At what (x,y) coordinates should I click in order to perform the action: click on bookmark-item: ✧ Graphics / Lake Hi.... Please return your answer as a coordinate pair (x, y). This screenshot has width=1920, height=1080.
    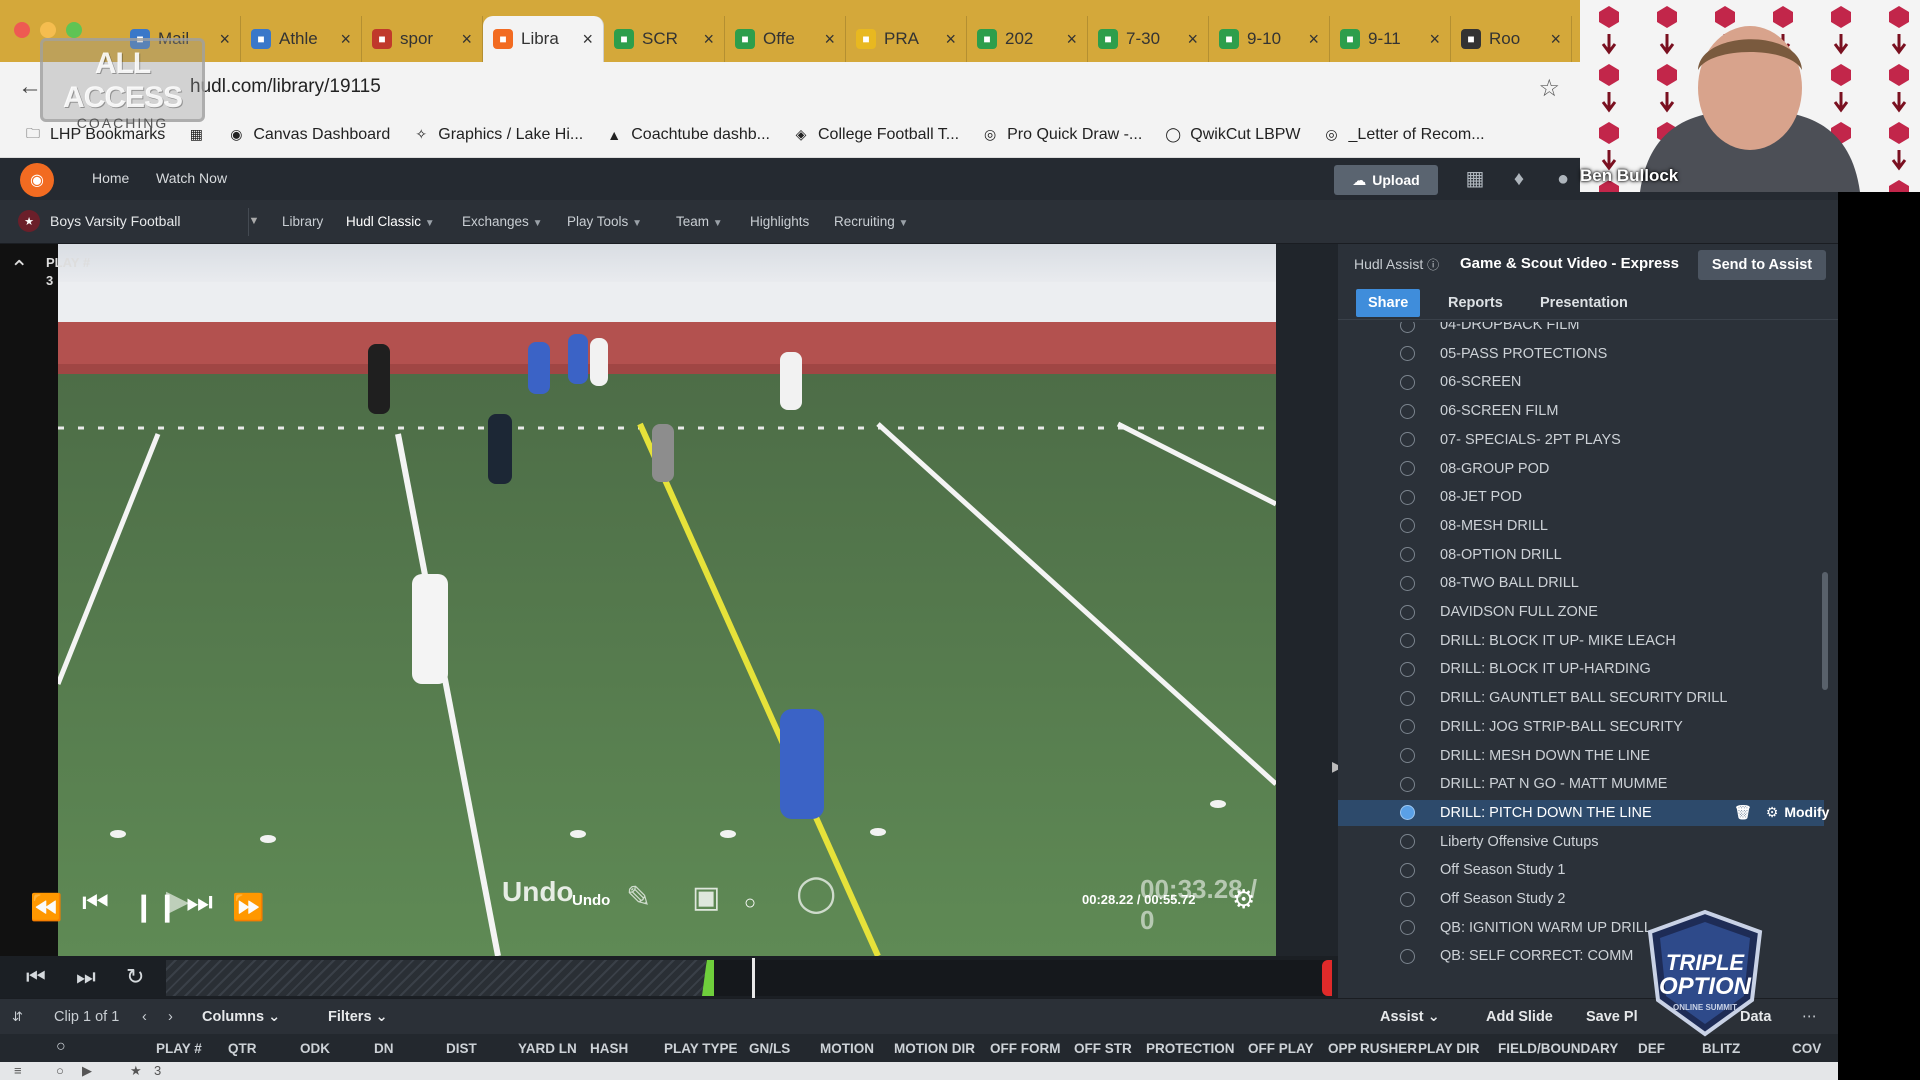
    Looking at the image, I should click on (497, 135).